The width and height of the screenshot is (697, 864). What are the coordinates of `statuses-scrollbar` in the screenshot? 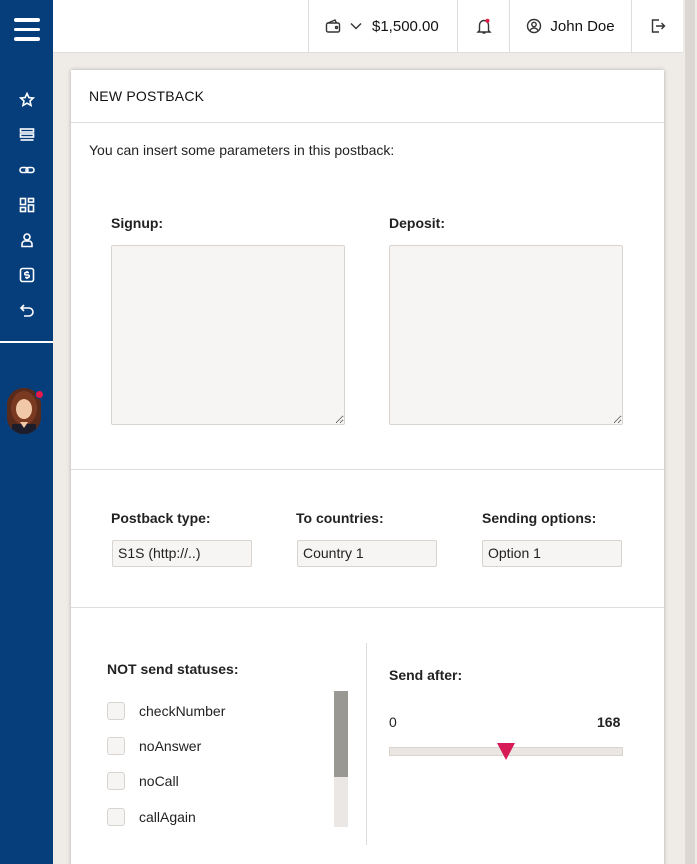 It's located at (341, 759).